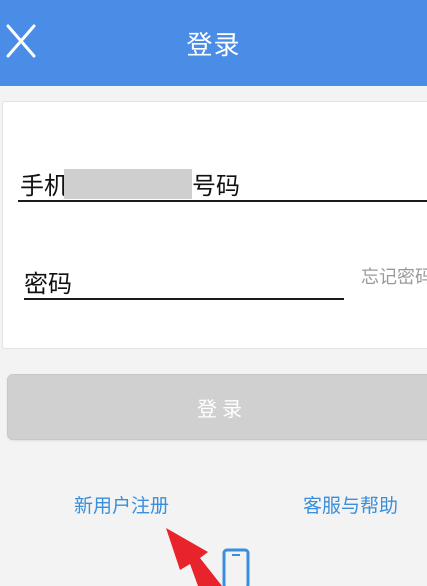  What do you see at coordinates (222, 181) in the screenshot?
I see `phone-number-input: 手机 号码` at bounding box center [222, 181].